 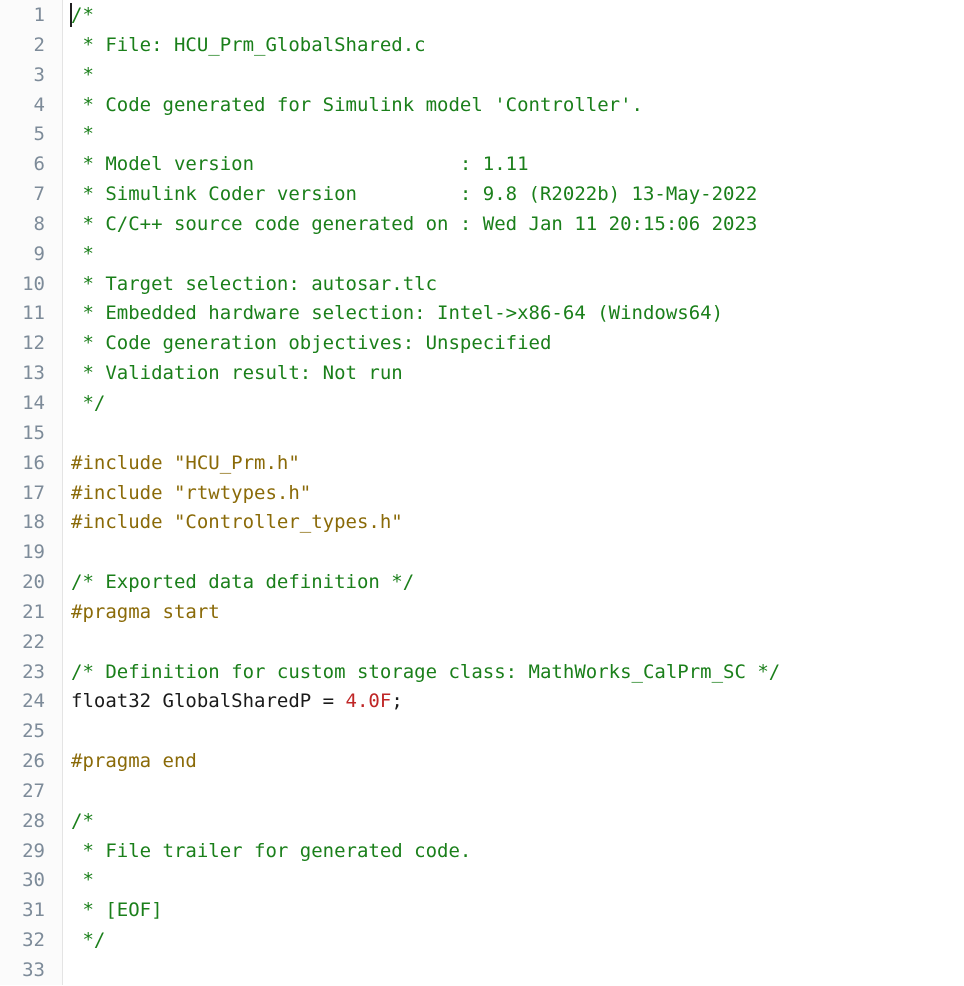 What do you see at coordinates (33, 850) in the screenshot?
I see `line-number: 29` at bounding box center [33, 850].